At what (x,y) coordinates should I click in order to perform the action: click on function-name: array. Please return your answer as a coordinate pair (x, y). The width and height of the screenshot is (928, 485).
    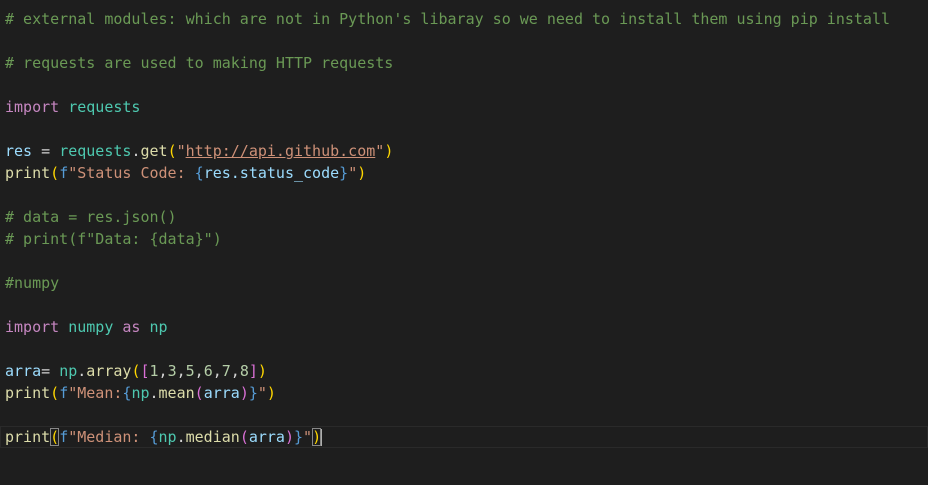
    Looking at the image, I should click on (109, 371).